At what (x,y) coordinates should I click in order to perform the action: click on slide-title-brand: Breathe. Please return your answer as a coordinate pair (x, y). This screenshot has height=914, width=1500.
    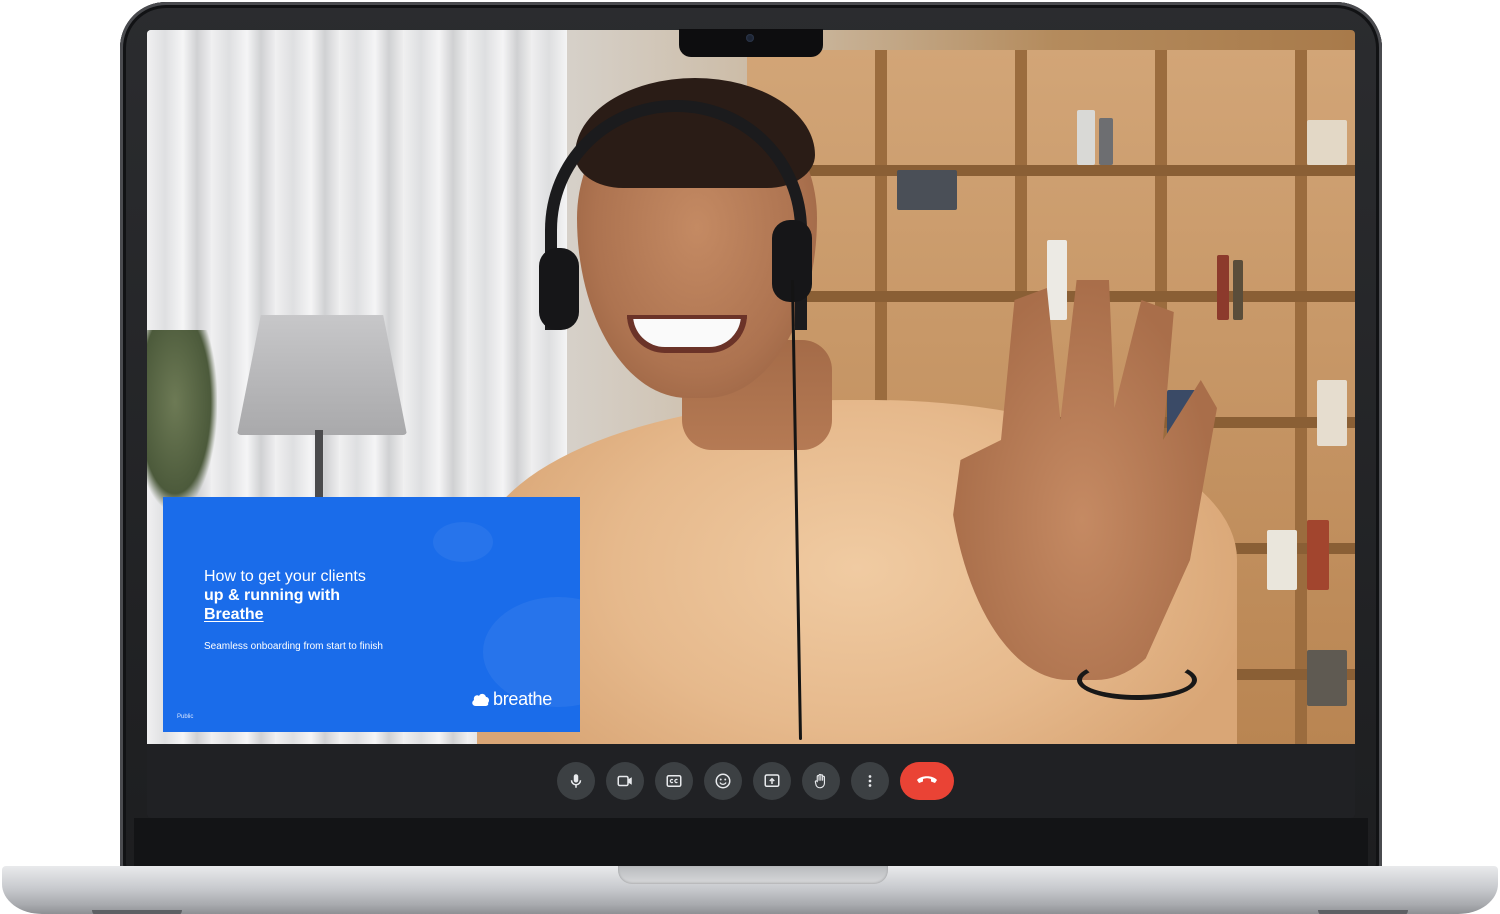
    Looking at the image, I should click on (234, 614).